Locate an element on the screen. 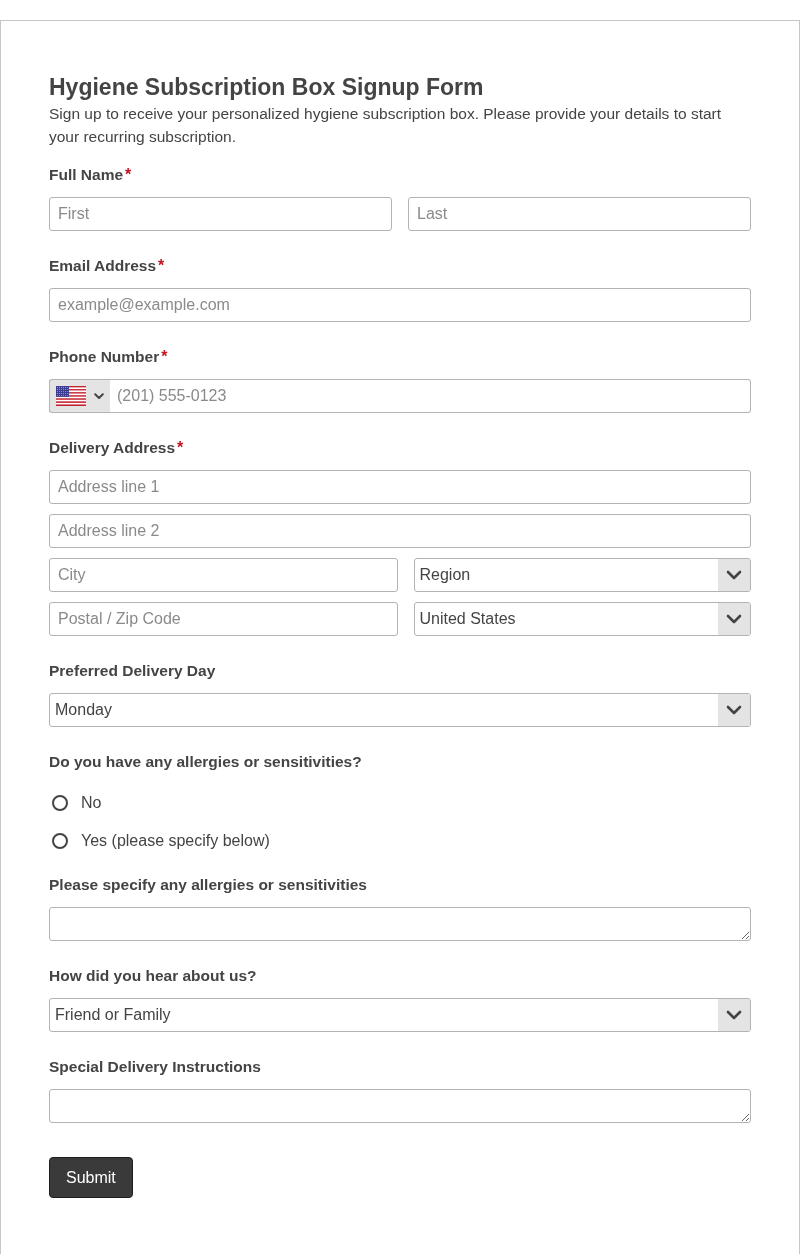 The height and width of the screenshot is (1254, 800). field-label: Email Address is located at coordinates (103, 266).